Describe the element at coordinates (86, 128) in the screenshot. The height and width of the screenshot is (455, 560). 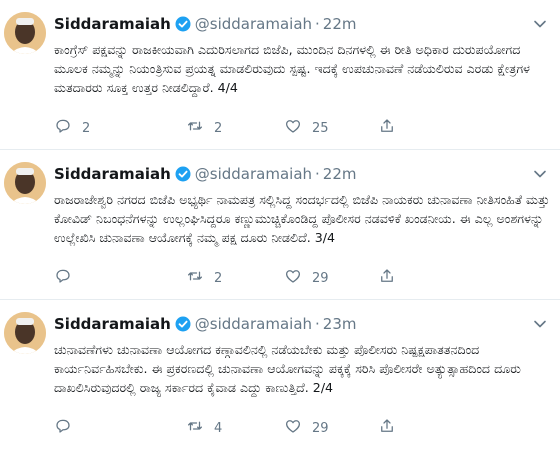
I see `reply-count: 2` at that location.